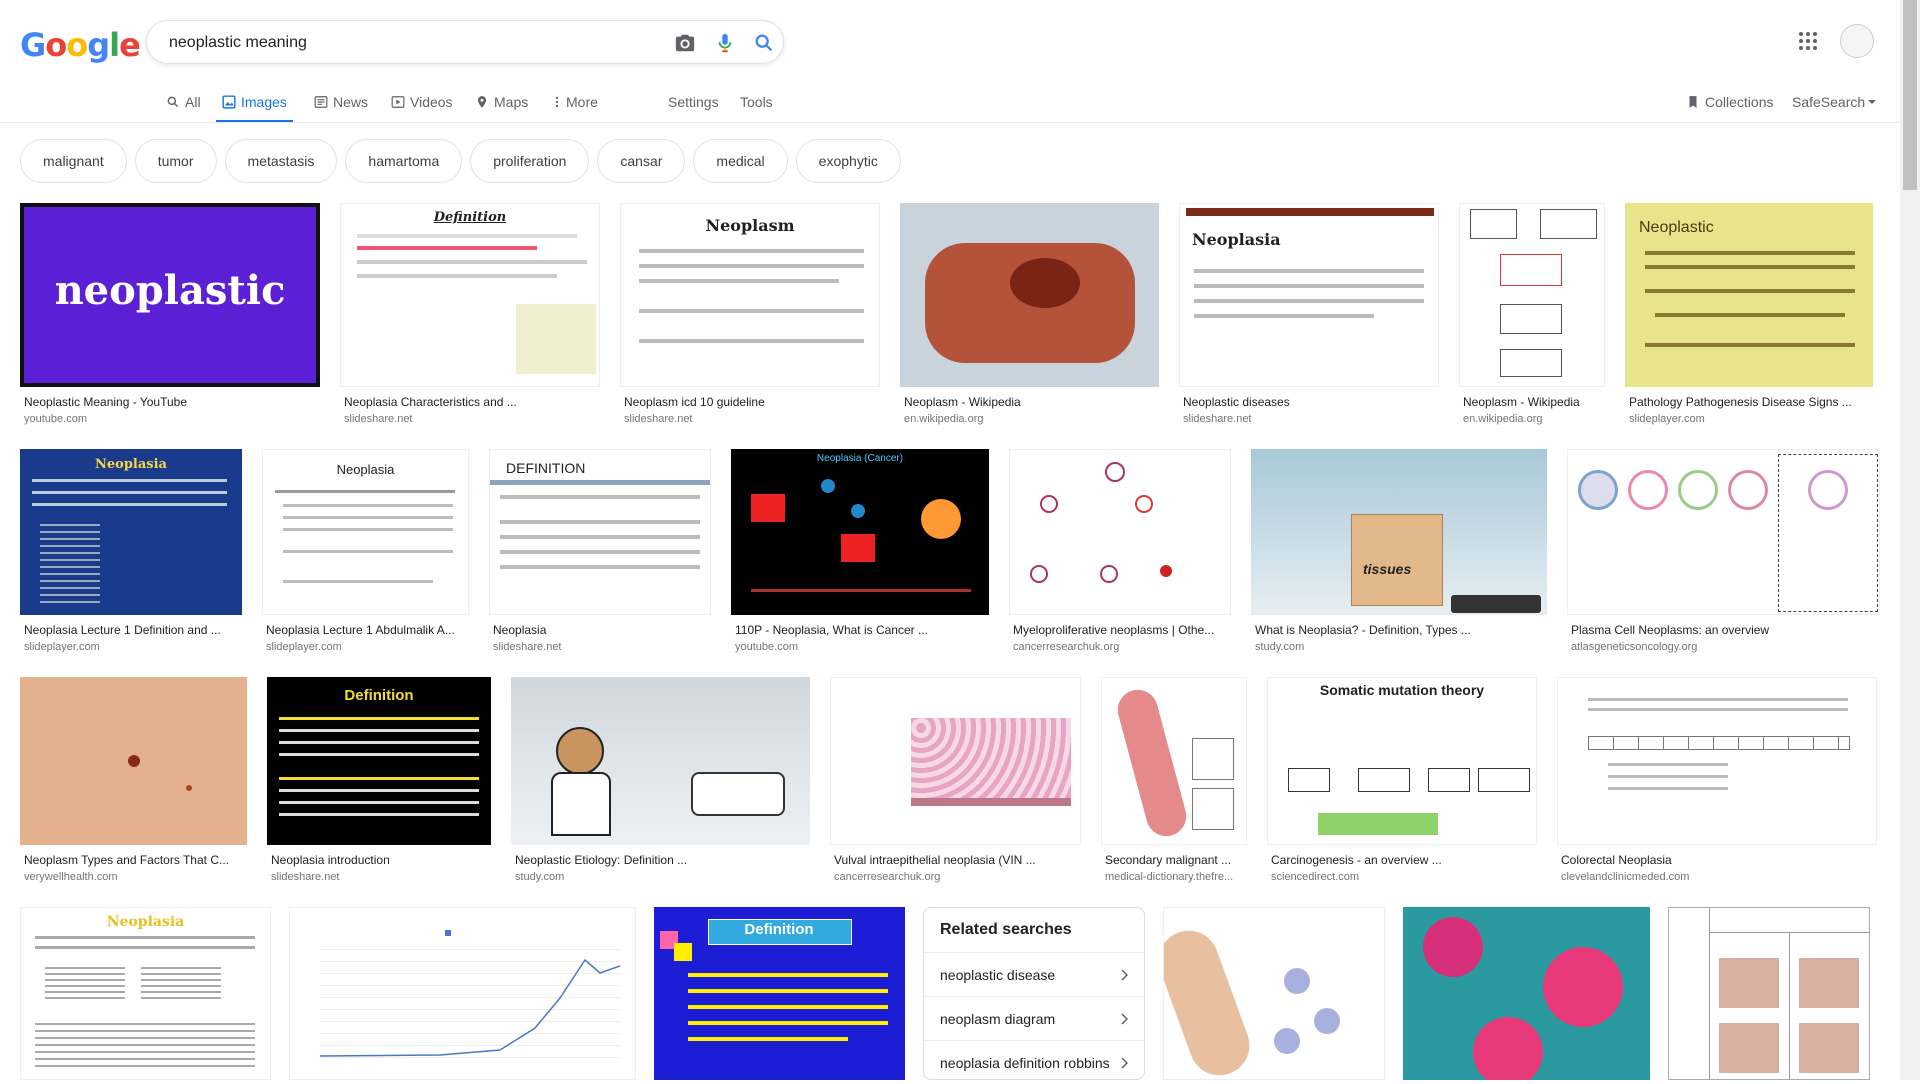  What do you see at coordinates (1532, 402) in the screenshot?
I see `result-caption: Neoplasm - Wikipedia` at bounding box center [1532, 402].